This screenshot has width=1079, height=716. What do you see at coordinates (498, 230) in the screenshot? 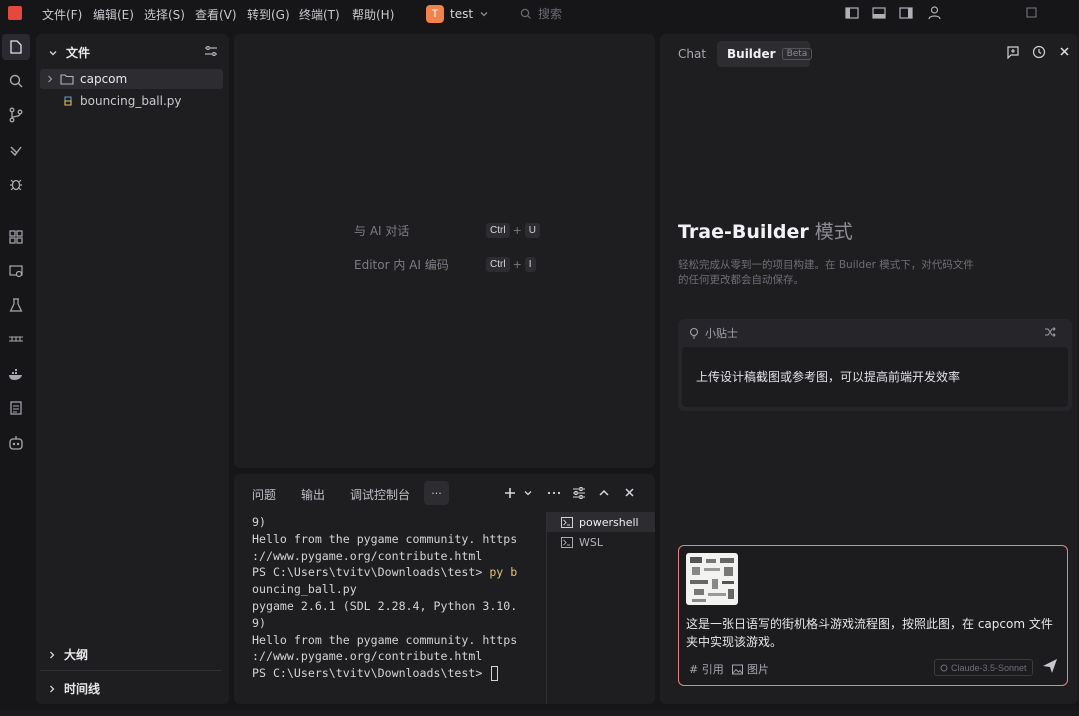
I see `shortcut-key: Ctrl` at bounding box center [498, 230].